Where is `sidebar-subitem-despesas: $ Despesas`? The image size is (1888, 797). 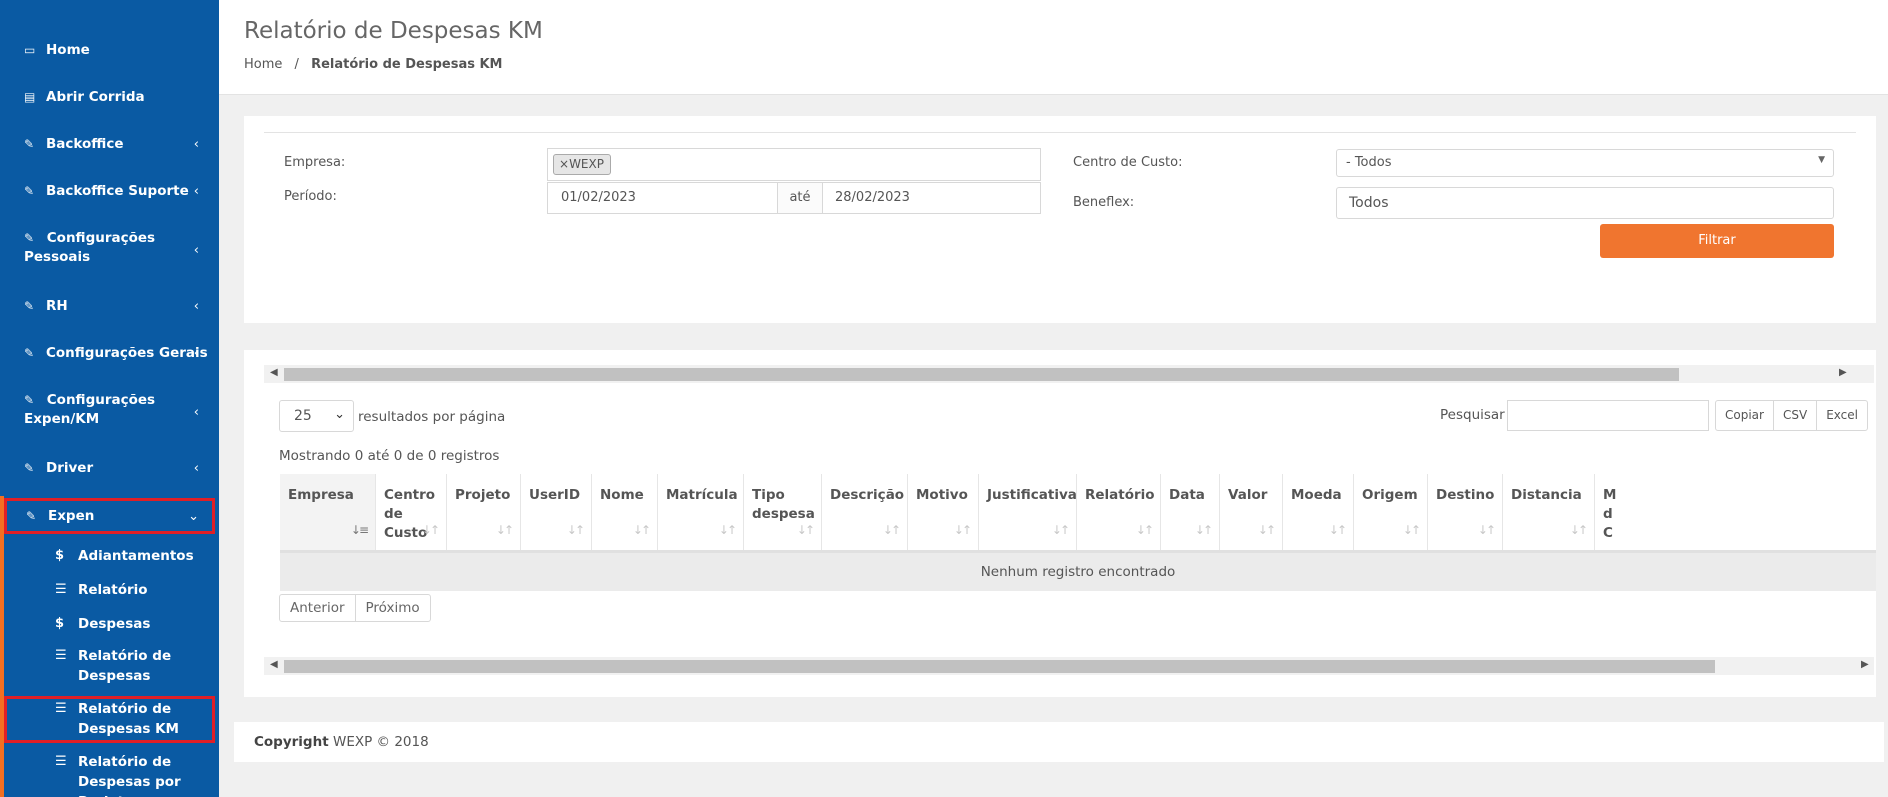 sidebar-subitem-despesas: $ Despesas is located at coordinates (109, 624).